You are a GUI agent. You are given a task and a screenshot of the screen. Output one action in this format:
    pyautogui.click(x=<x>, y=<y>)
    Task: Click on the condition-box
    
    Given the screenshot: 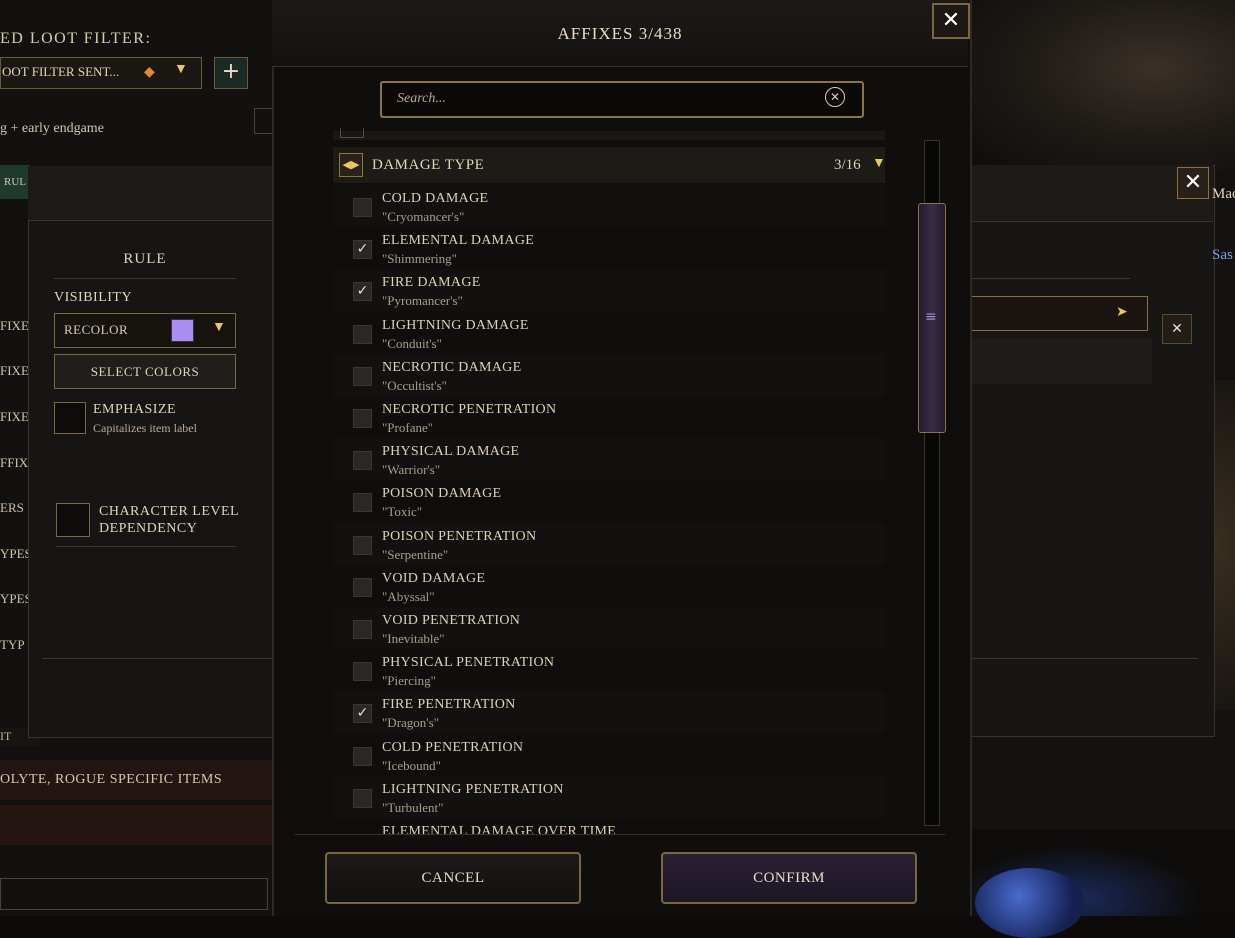 What is the action you would take?
    pyautogui.click(x=1060, y=361)
    